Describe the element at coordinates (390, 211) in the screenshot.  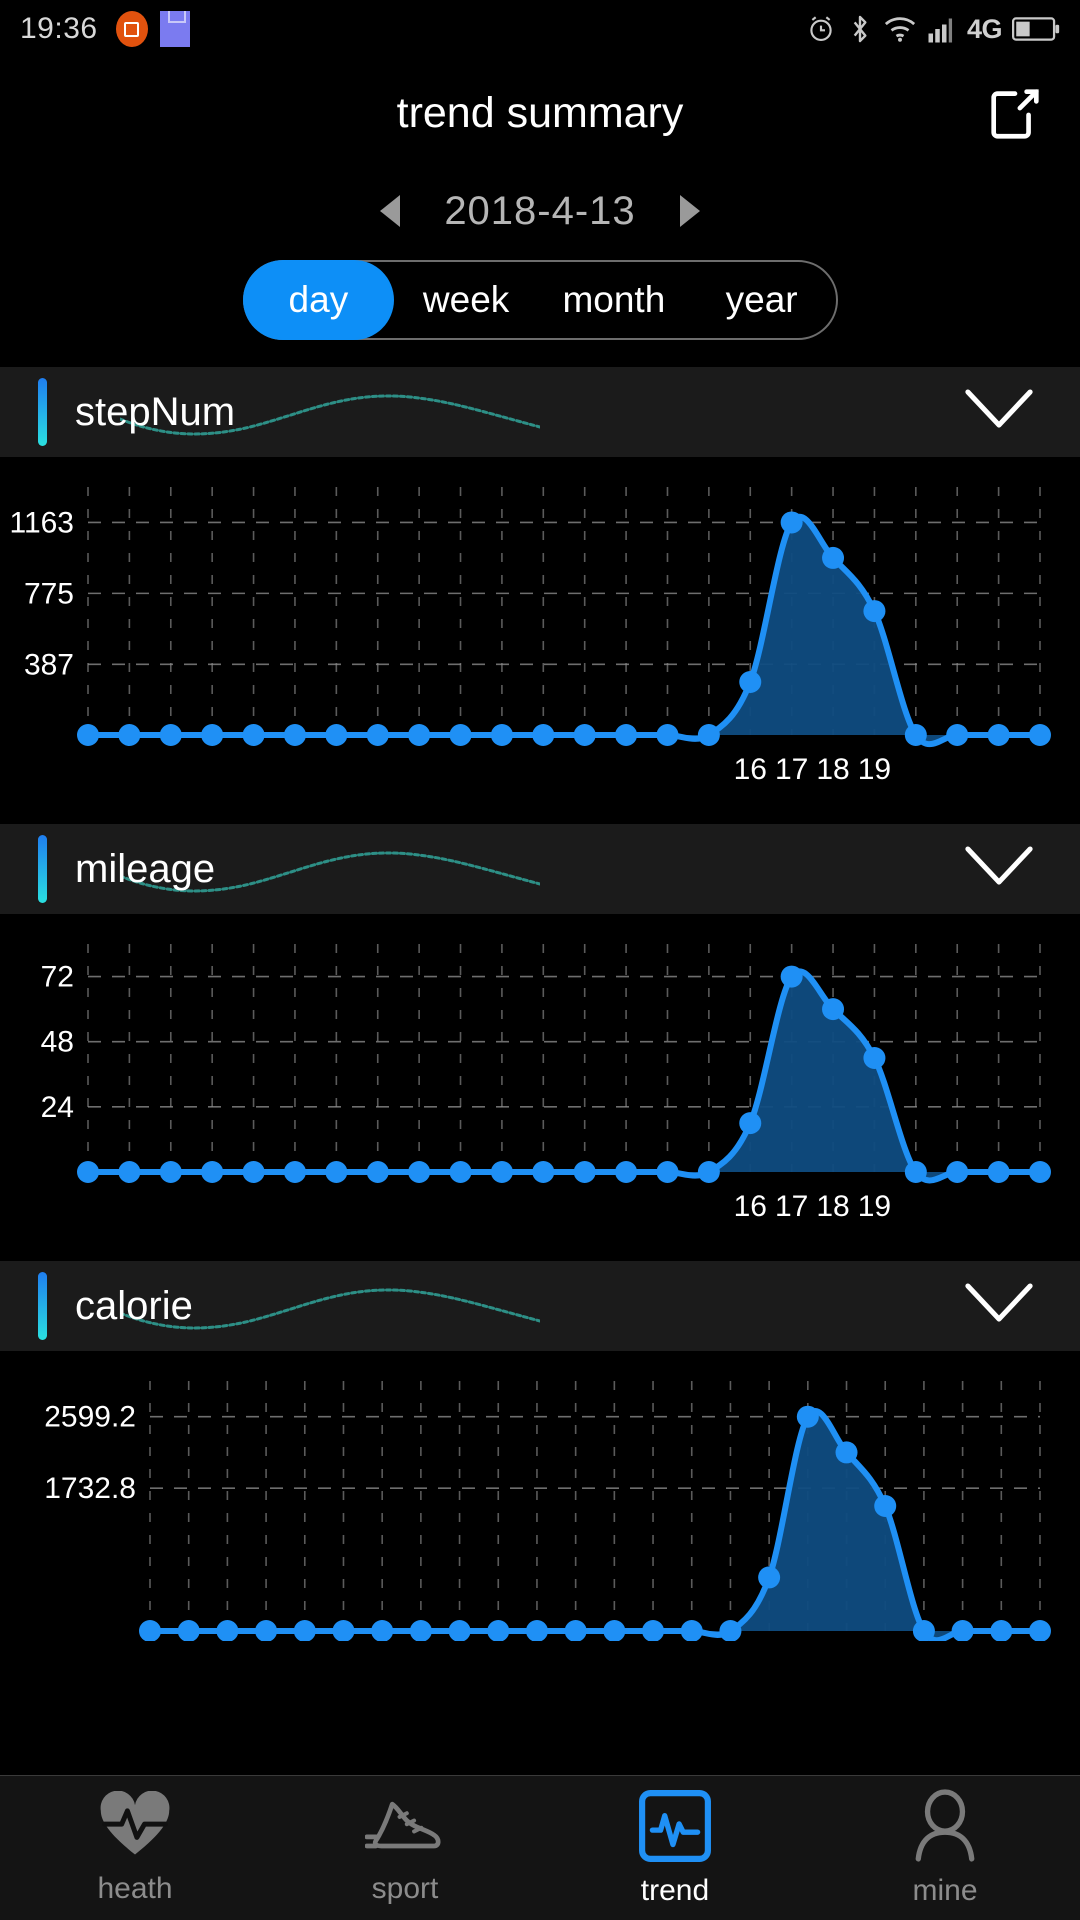
I see `chevron-left-icon` at that location.